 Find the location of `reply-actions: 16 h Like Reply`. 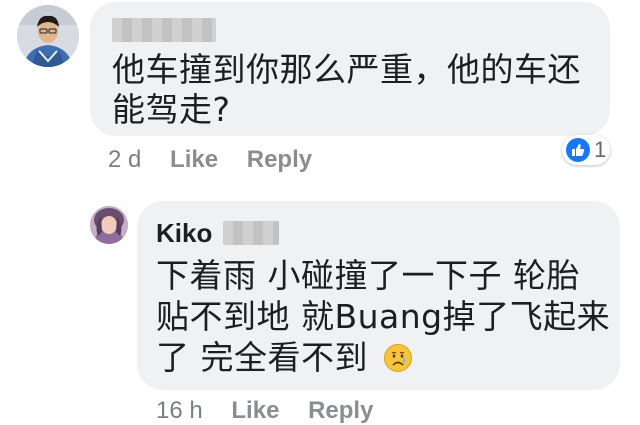

reply-actions: 16 h Like Reply is located at coordinates (264, 411).